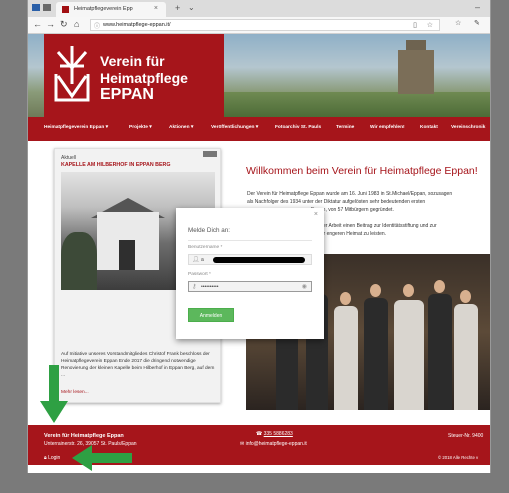 This screenshot has width=509, height=493. What do you see at coordinates (345, 127) in the screenshot?
I see `menu-item-termine: Termine` at bounding box center [345, 127].